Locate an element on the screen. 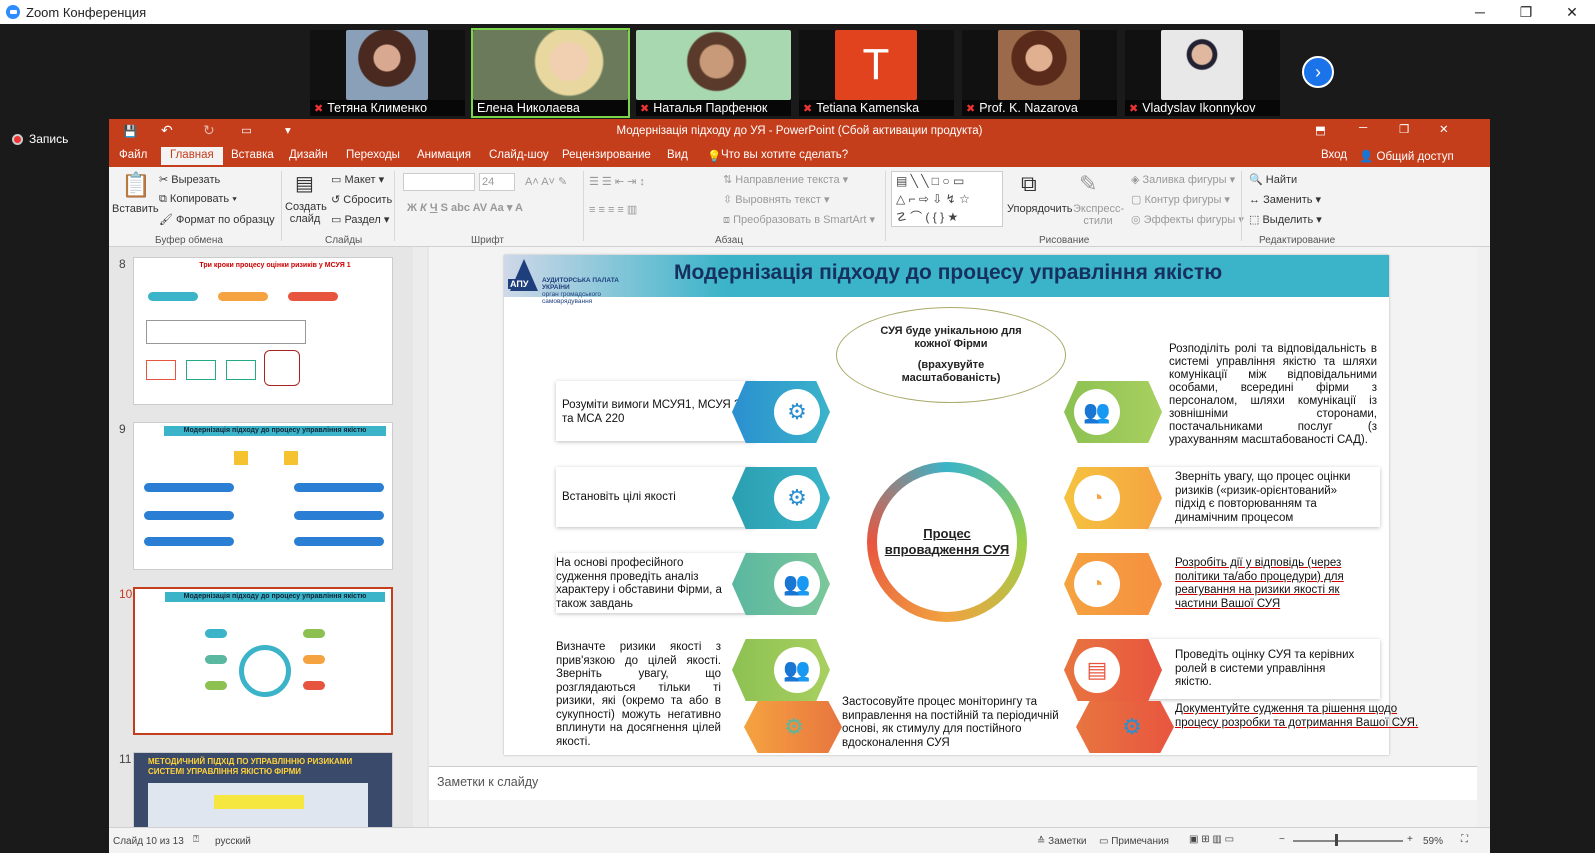  tab-animations: Анимация is located at coordinates (444, 155).